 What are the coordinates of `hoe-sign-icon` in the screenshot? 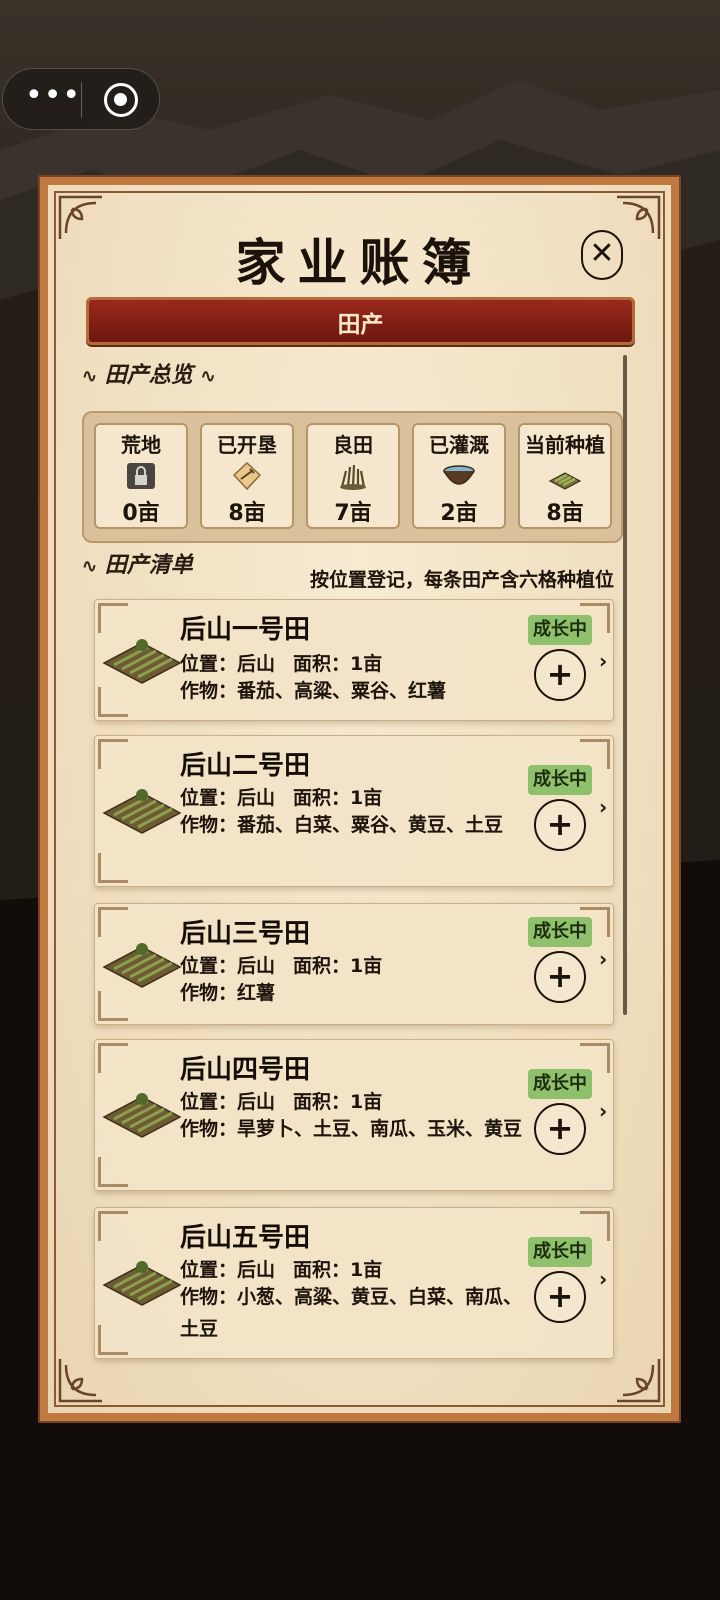 It's located at (247, 476).